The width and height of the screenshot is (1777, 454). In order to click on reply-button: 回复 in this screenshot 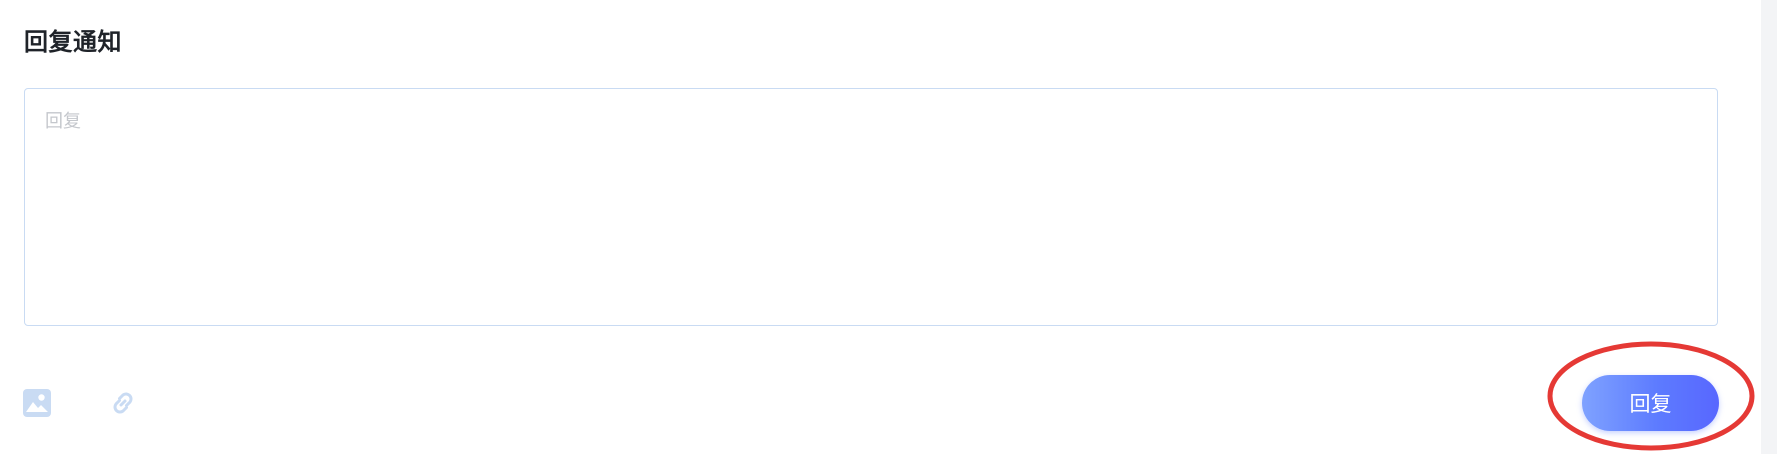, I will do `click(1650, 403)`.